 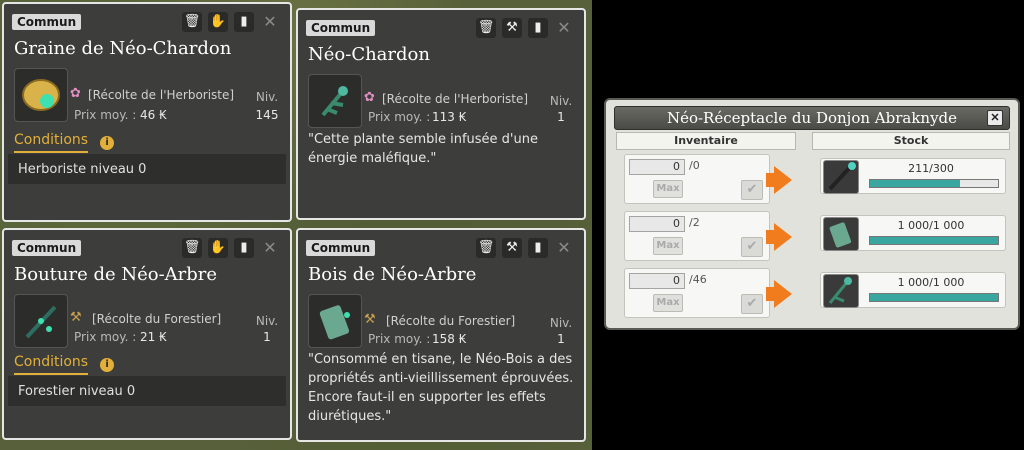 What do you see at coordinates (697, 236) in the screenshot?
I see `inventory-row: 0 /2 Max ✔` at bounding box center [697, 236].